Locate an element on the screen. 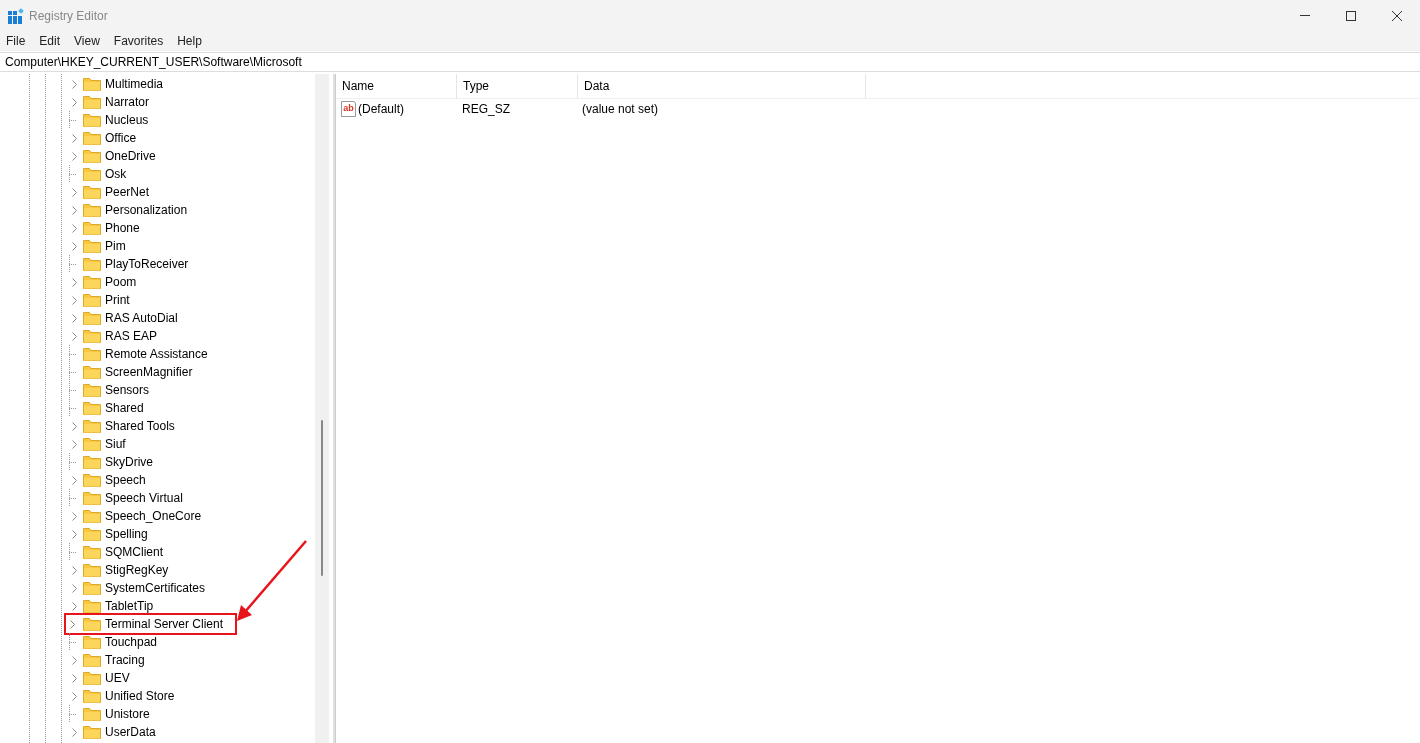  tree-item: Sensors is located at coordinates (116, 390).